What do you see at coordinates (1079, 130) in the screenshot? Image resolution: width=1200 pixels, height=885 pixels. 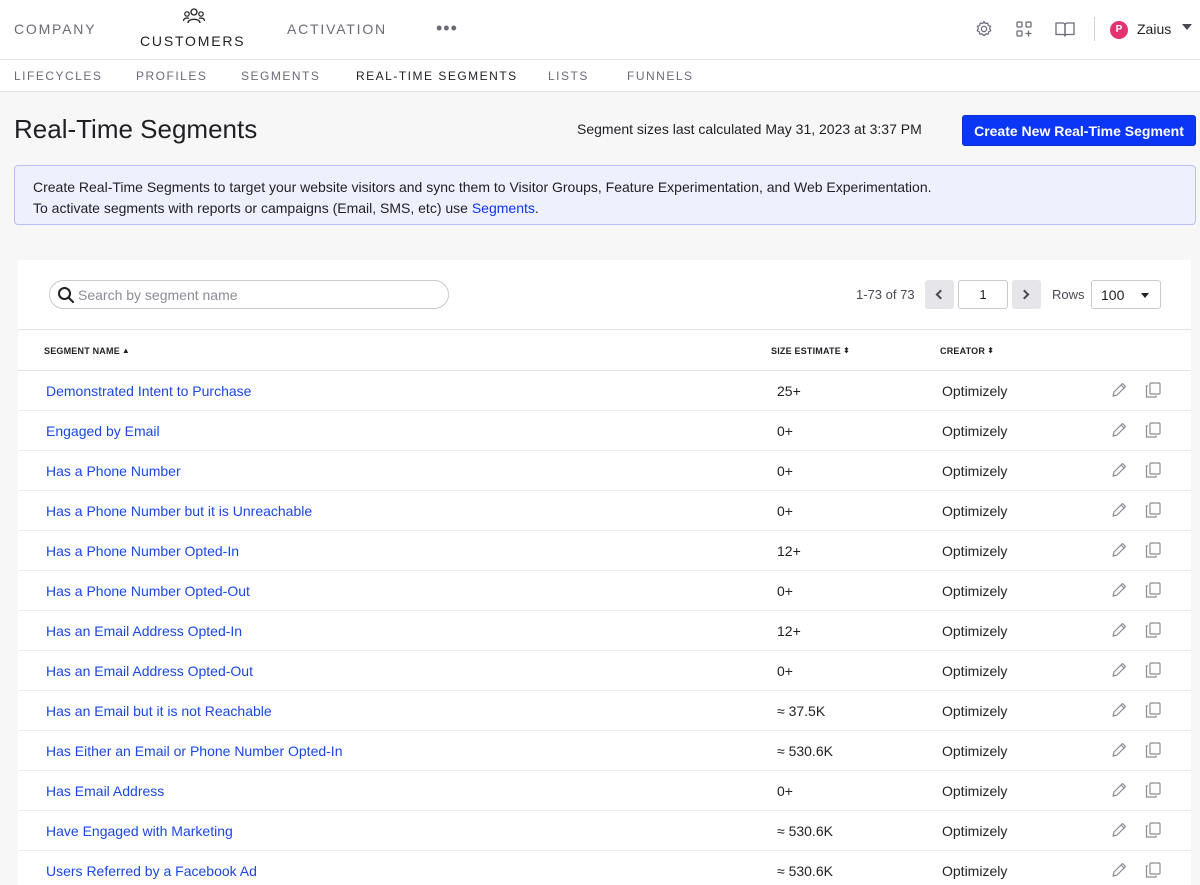 I see `create-segment-button: Create New Real-Time Segment` at bounding box center [1079, 130].